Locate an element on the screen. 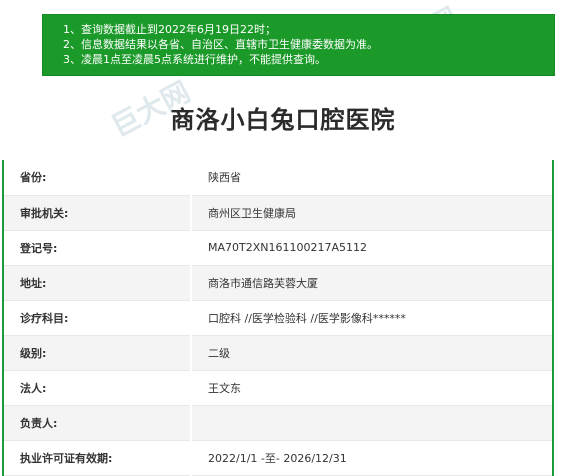 The width and height of the screenshot is (566, 476). table-row: 诊疗科目: 口腔科 //医学检验科 //医学影像科****** is located at coordinates (278, 318).